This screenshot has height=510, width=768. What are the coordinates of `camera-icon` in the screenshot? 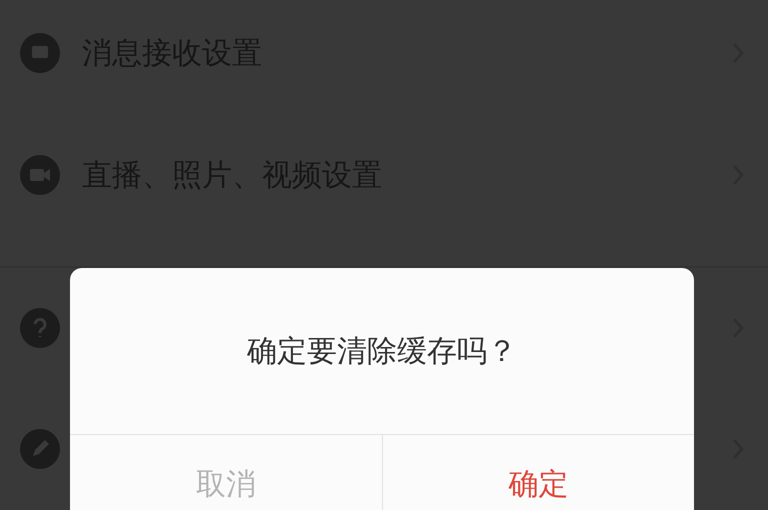 It's located at (40, 175).